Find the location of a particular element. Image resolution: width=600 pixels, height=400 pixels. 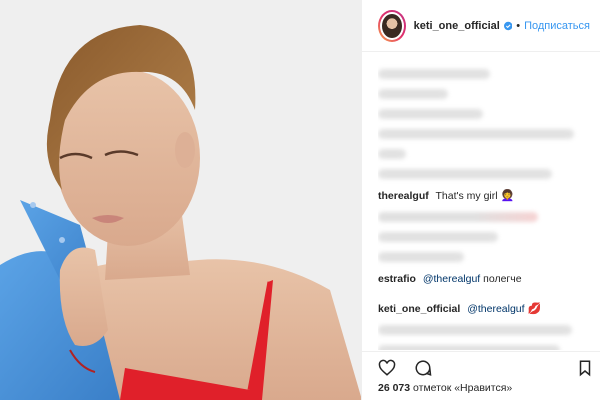

avatar is located at coordinates (392, 25).